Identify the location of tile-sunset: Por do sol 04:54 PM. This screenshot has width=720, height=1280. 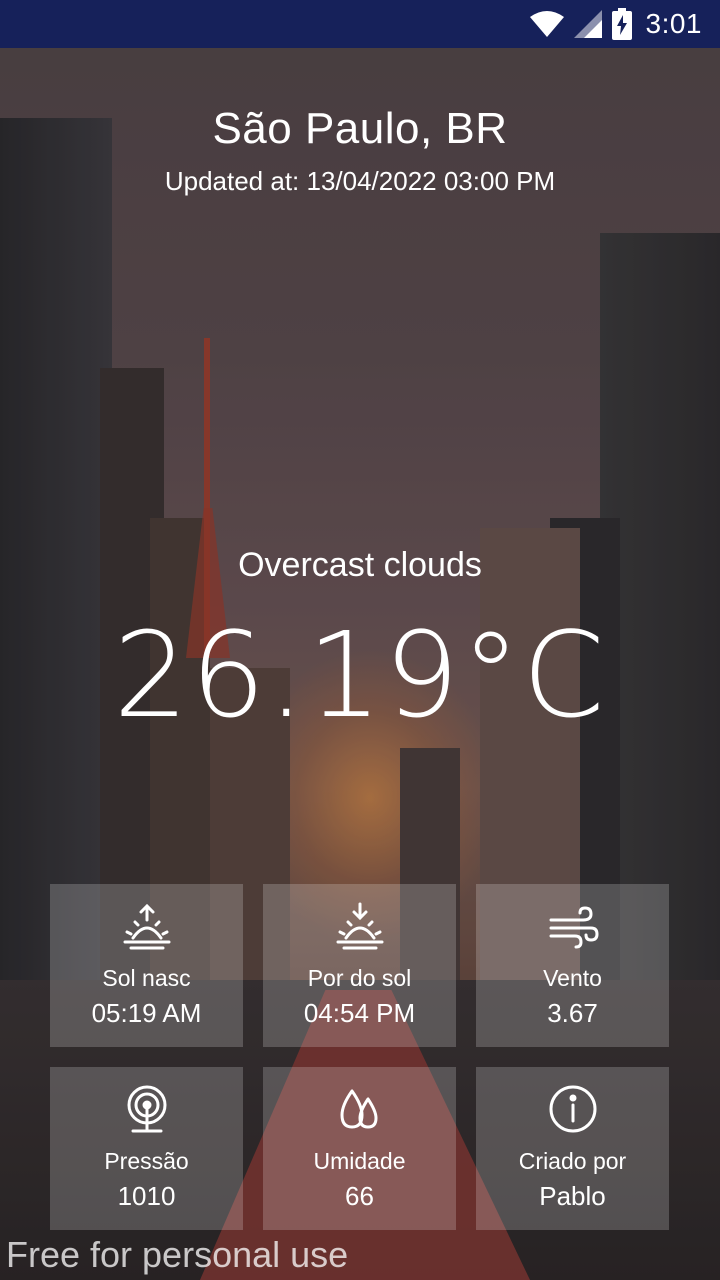
(359, 965).